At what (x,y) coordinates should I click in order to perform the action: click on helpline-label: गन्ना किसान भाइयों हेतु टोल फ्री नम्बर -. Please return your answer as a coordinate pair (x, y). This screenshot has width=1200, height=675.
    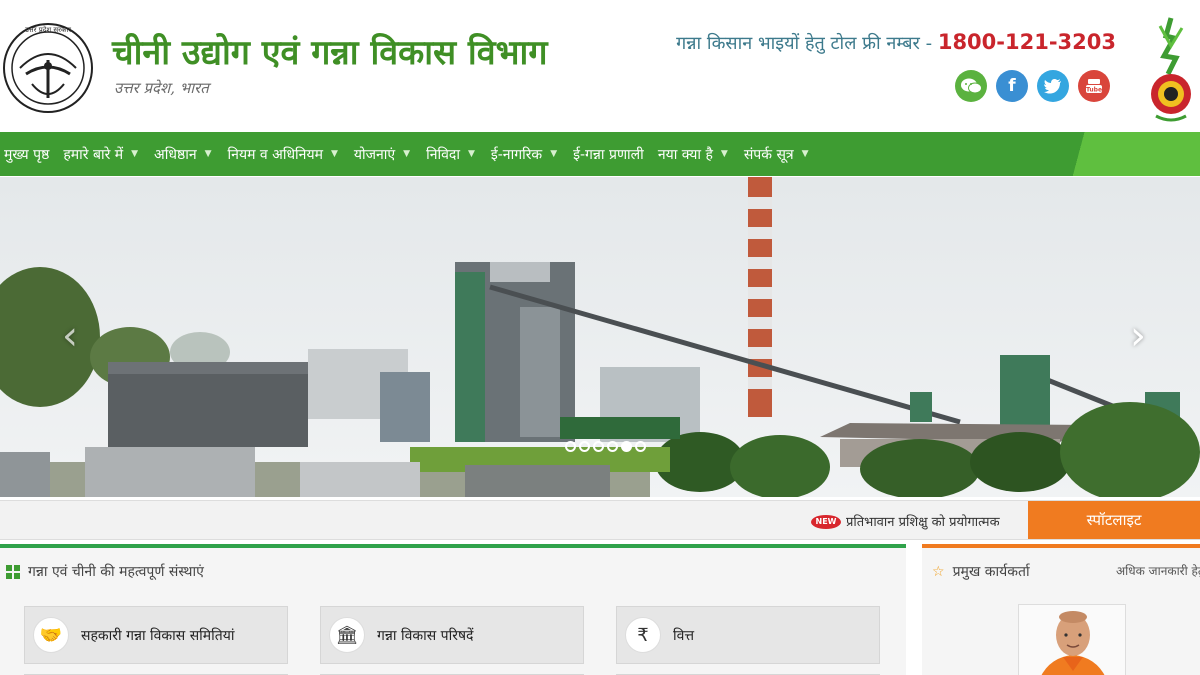
    Looking at the image, I should click on (807, 43).